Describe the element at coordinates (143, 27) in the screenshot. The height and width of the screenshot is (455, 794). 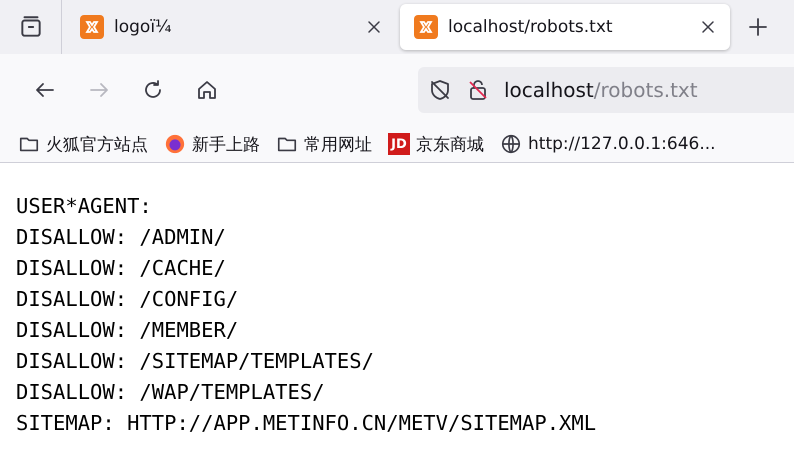
I see `tab-title: logoï¼` at that location.